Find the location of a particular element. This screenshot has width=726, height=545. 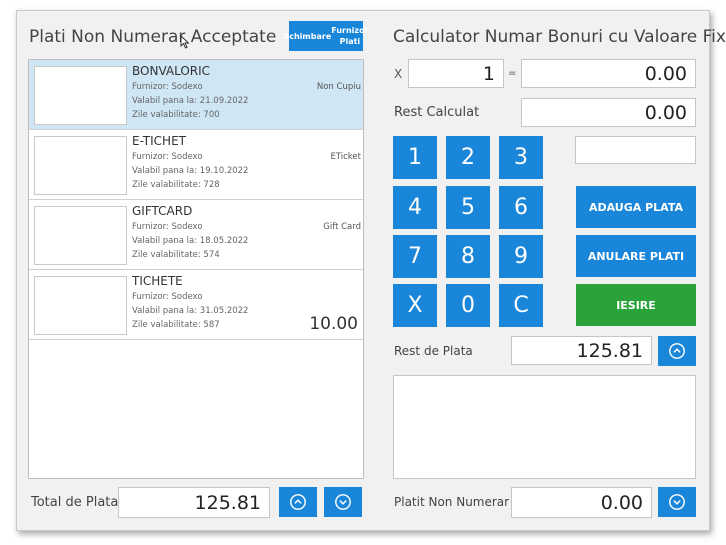

voucher-name: TICHETE is located at coordinates (157, 281).